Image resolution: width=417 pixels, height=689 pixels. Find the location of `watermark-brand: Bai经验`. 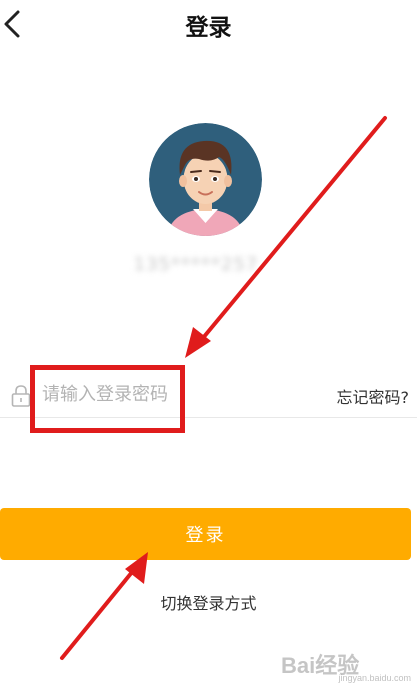

watermark-brand: Bai经验 is located at coordinates (320, 665).